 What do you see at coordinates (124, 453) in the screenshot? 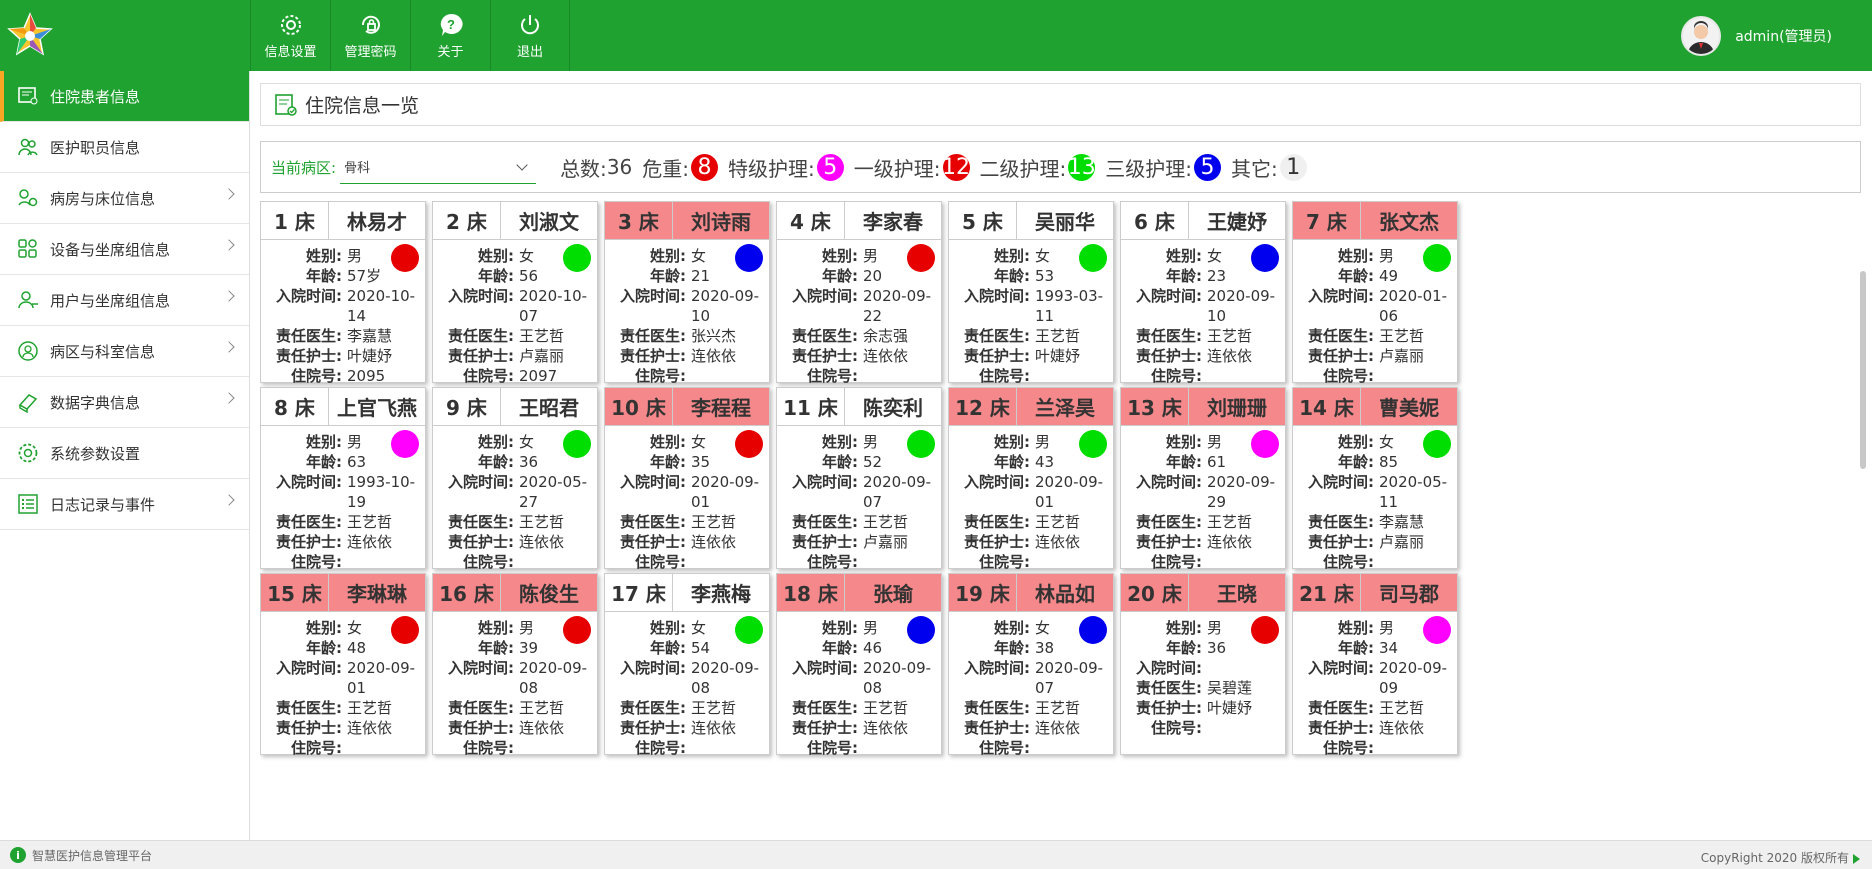
I see `sidebar-item-system-params: 系统参数设置` at bounding box center [124, 453].